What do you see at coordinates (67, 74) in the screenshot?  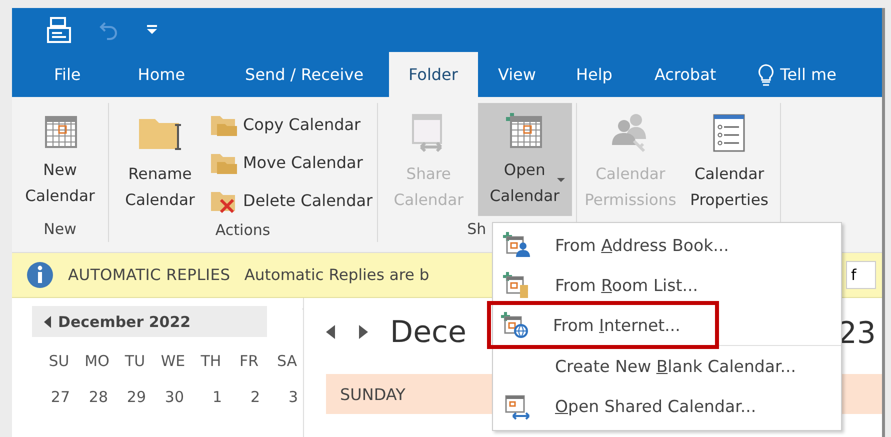 I see `ribbon-tab: File` at bounding box center [67, 74].